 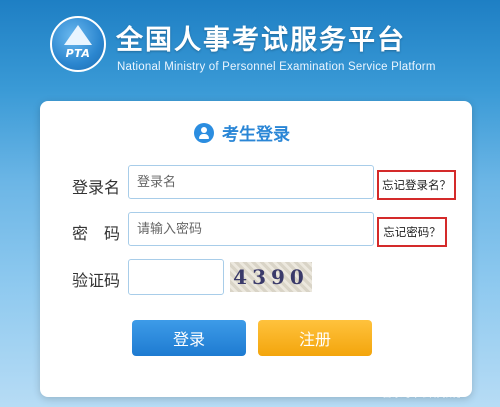 I want to click on forgot-password-link: 忘记密码？, so click(x=412, y=232).